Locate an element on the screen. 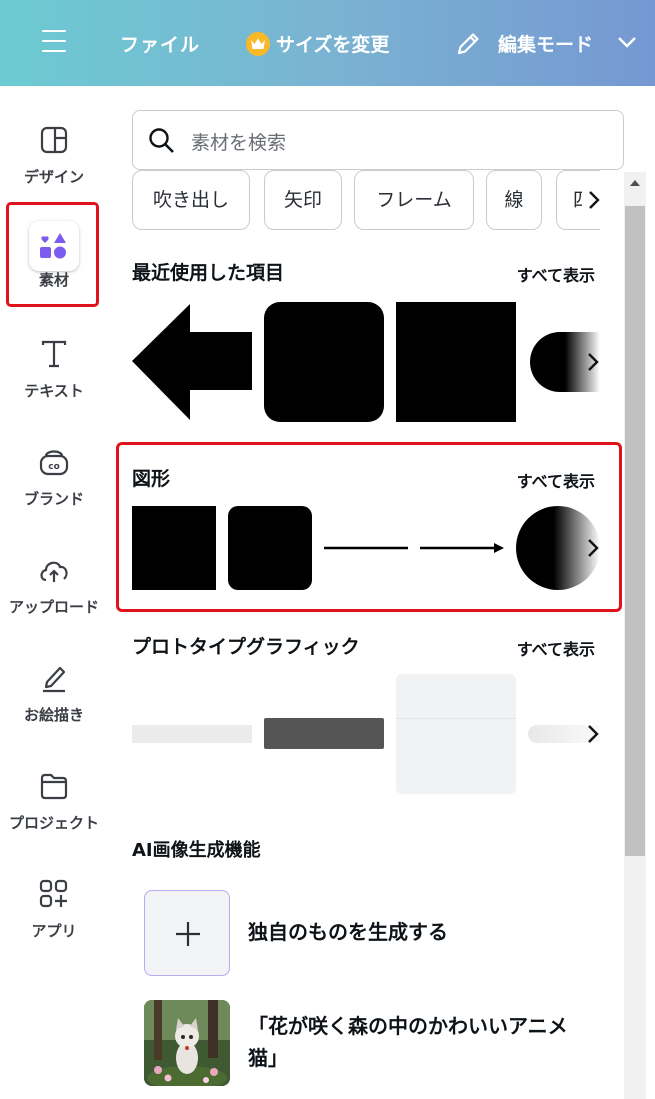 This screenshot has width=655, height=1099. recent-square-shape is located at coordinates (456, 362).